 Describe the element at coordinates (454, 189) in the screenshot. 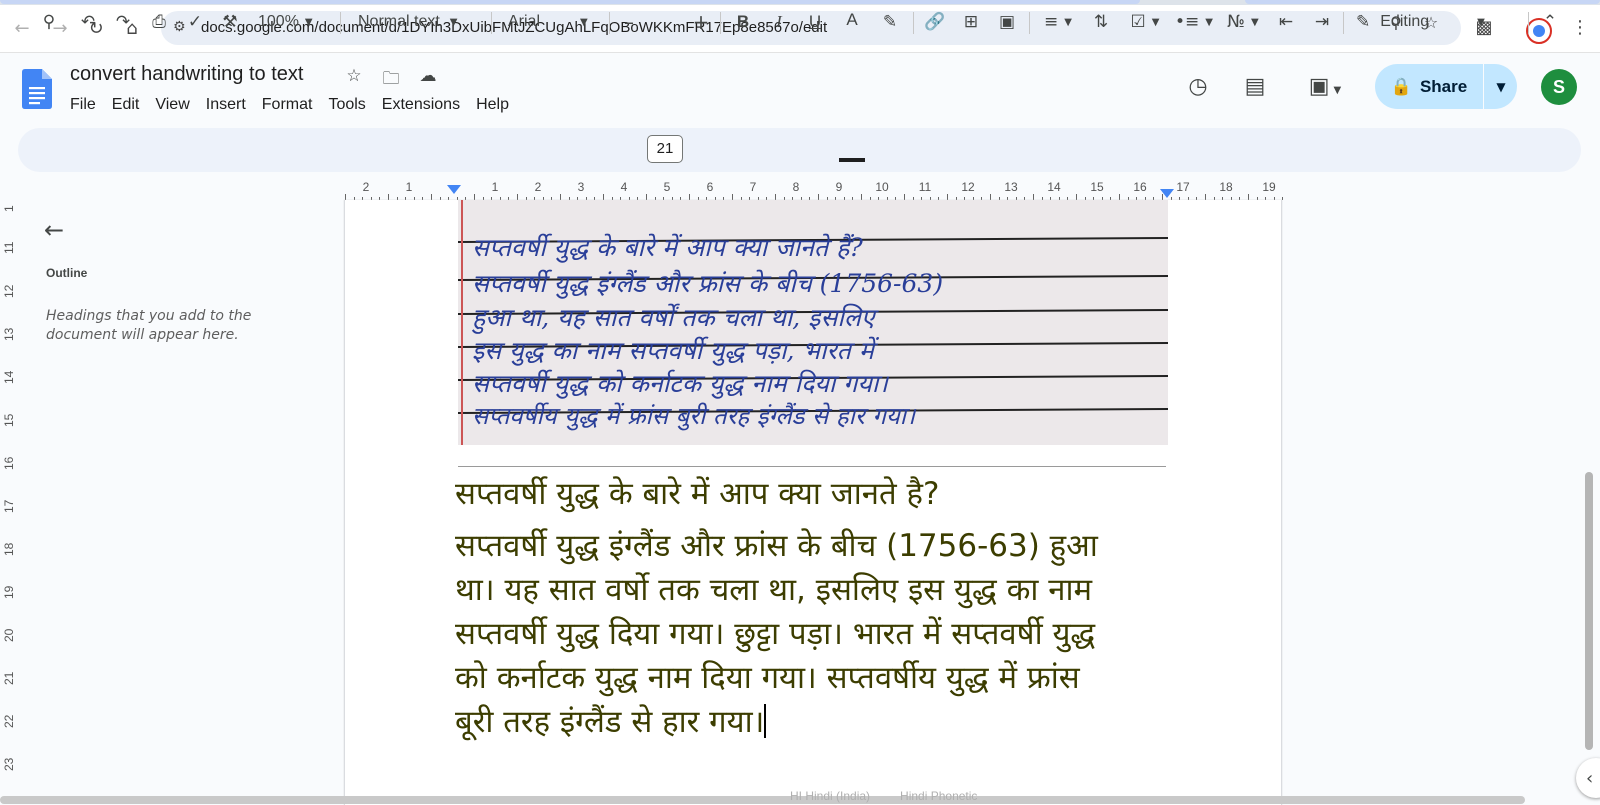

I see `left-indent-marker` at that location.